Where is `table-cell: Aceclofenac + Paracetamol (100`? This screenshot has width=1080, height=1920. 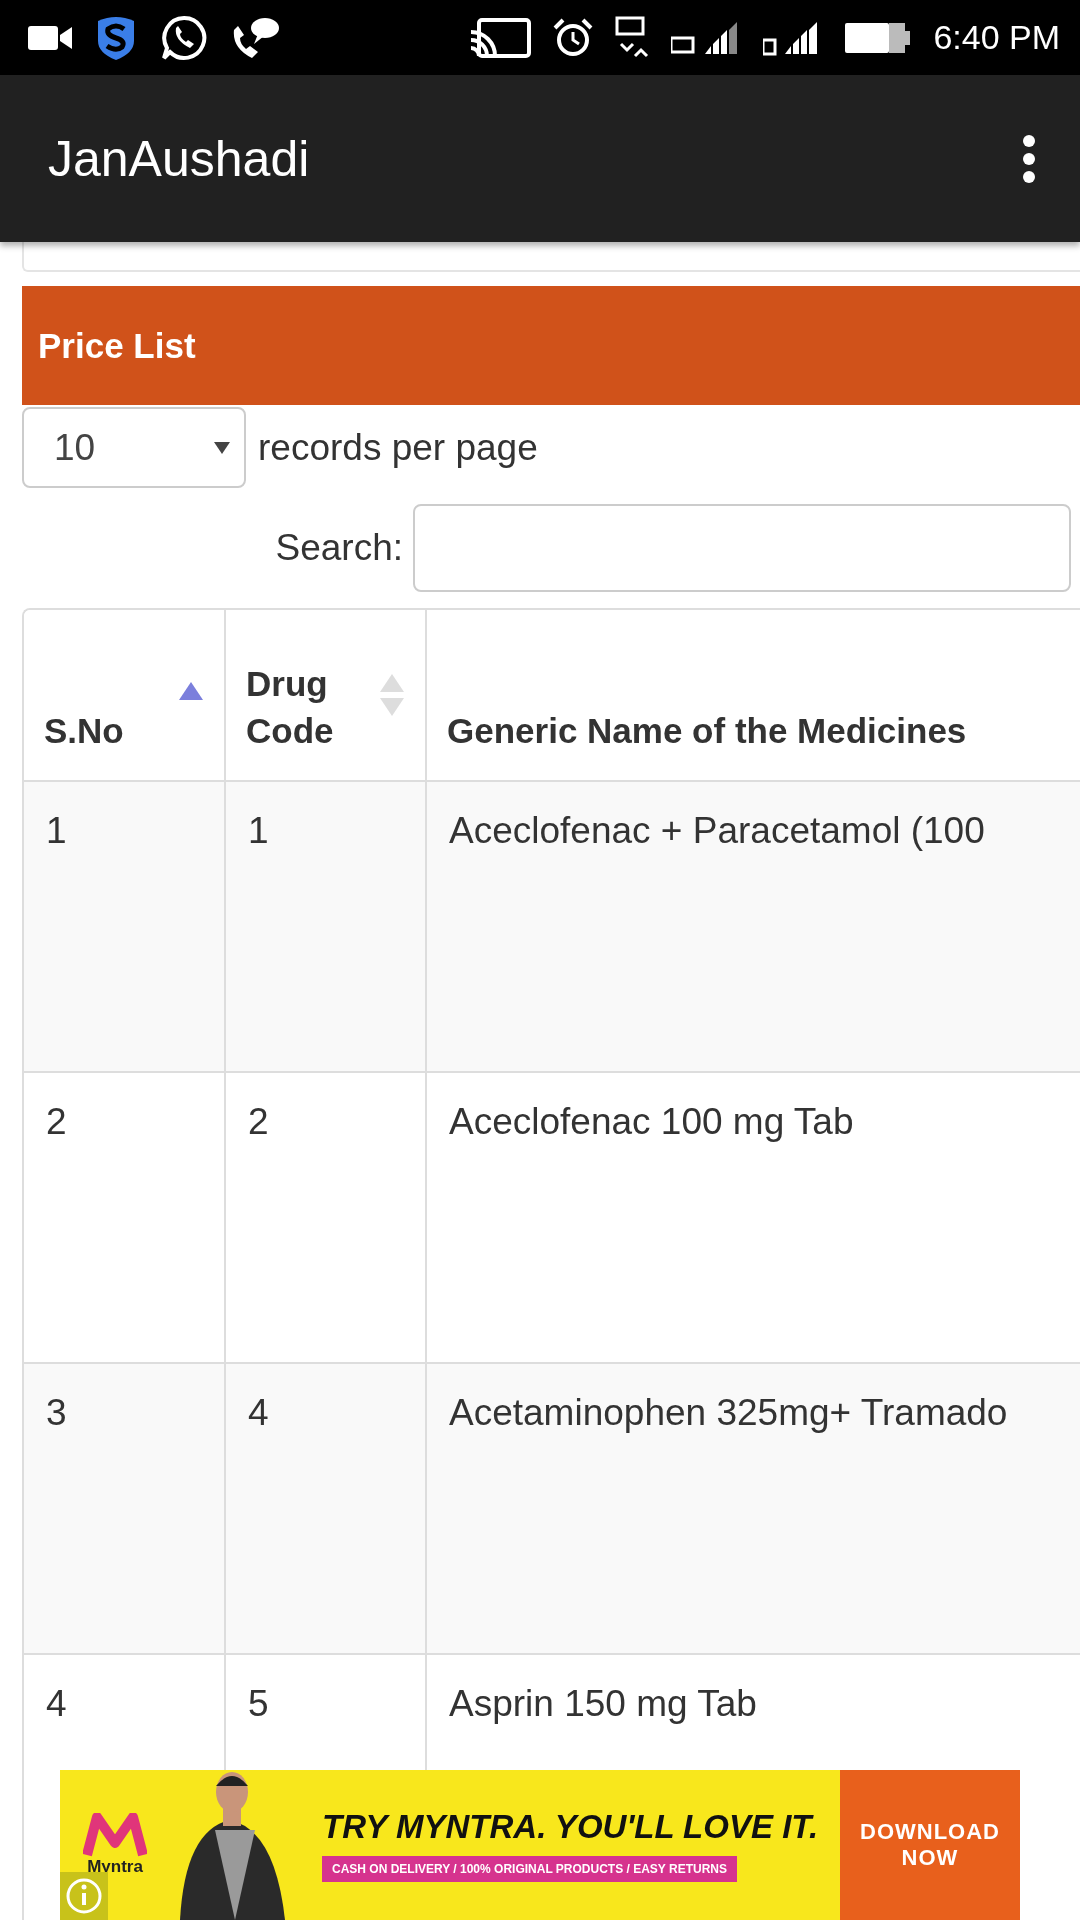
table-cell: Aceclofenac + Paracetamol (100 is located at coordinates (717, 830).